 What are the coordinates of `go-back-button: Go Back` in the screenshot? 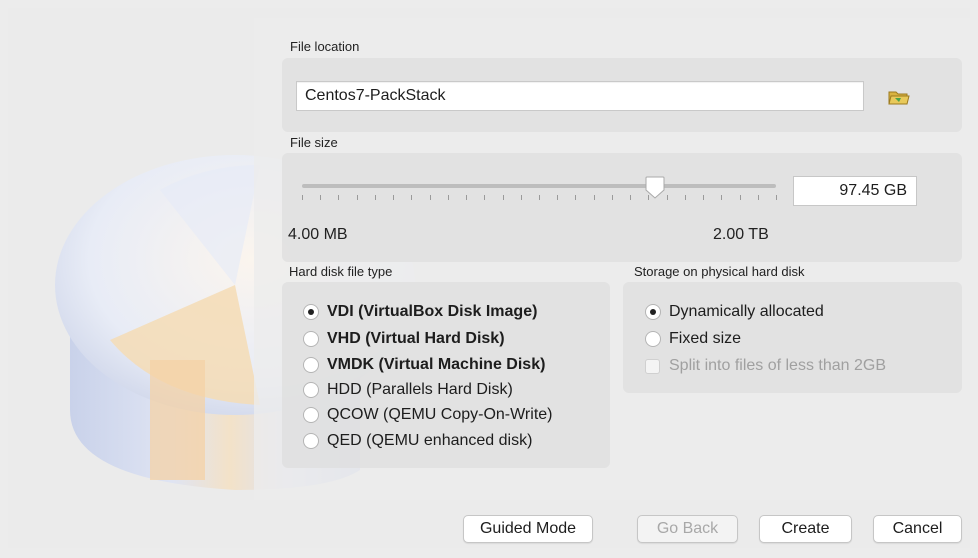 It's located at (687, 529).